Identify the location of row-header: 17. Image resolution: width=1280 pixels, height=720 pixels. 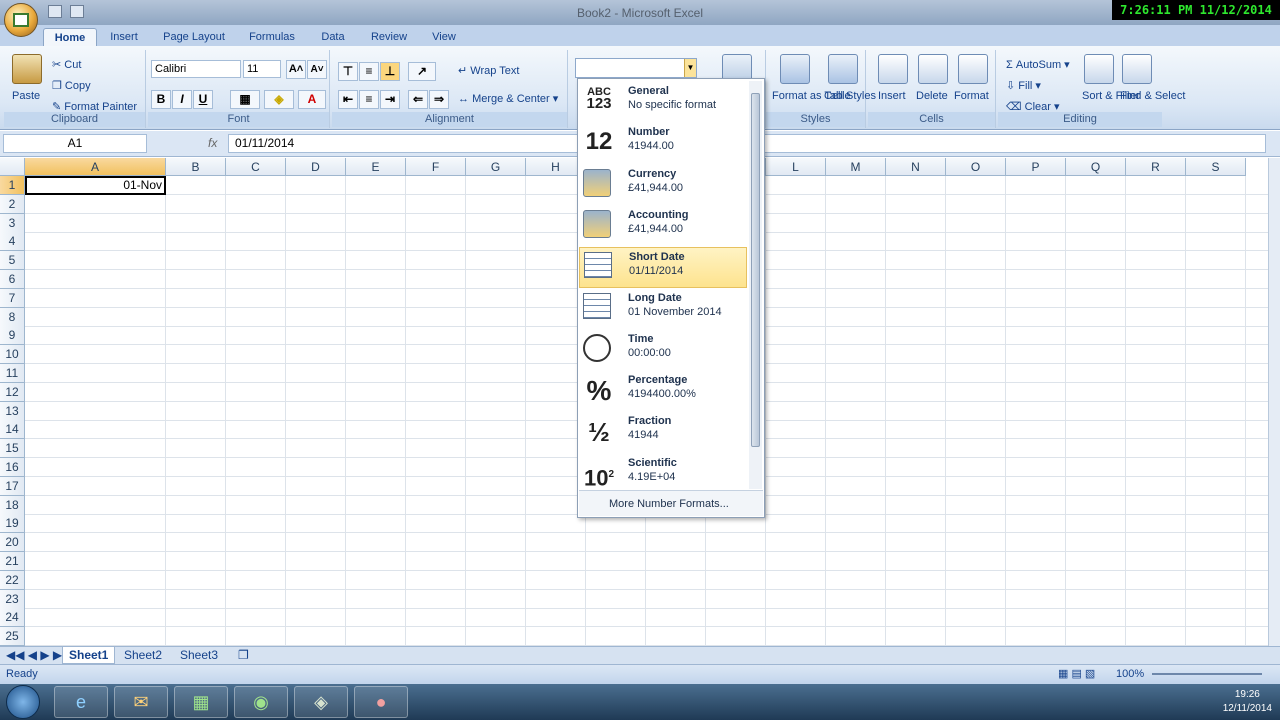
(12, 486).